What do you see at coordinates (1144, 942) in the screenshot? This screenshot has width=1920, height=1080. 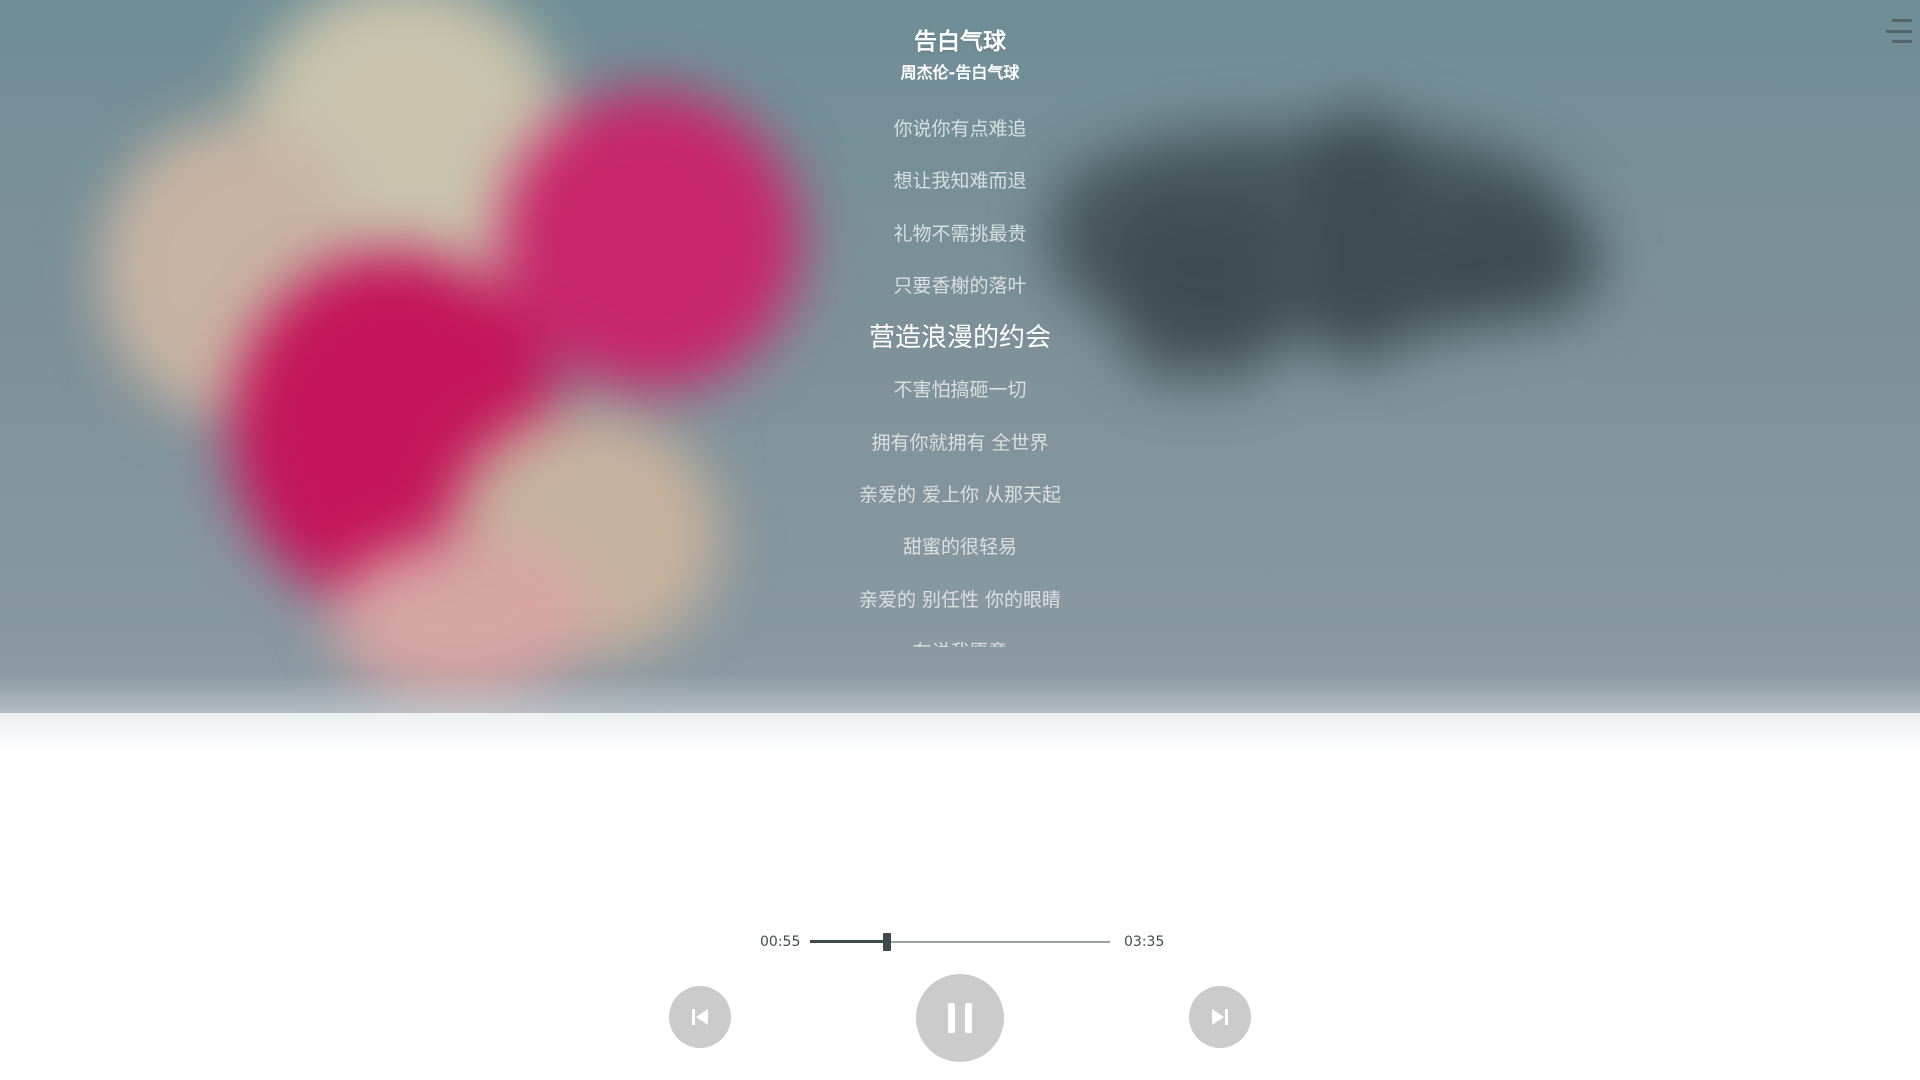 I see `total-time: 03:35` at bounding box center [1144, 942].